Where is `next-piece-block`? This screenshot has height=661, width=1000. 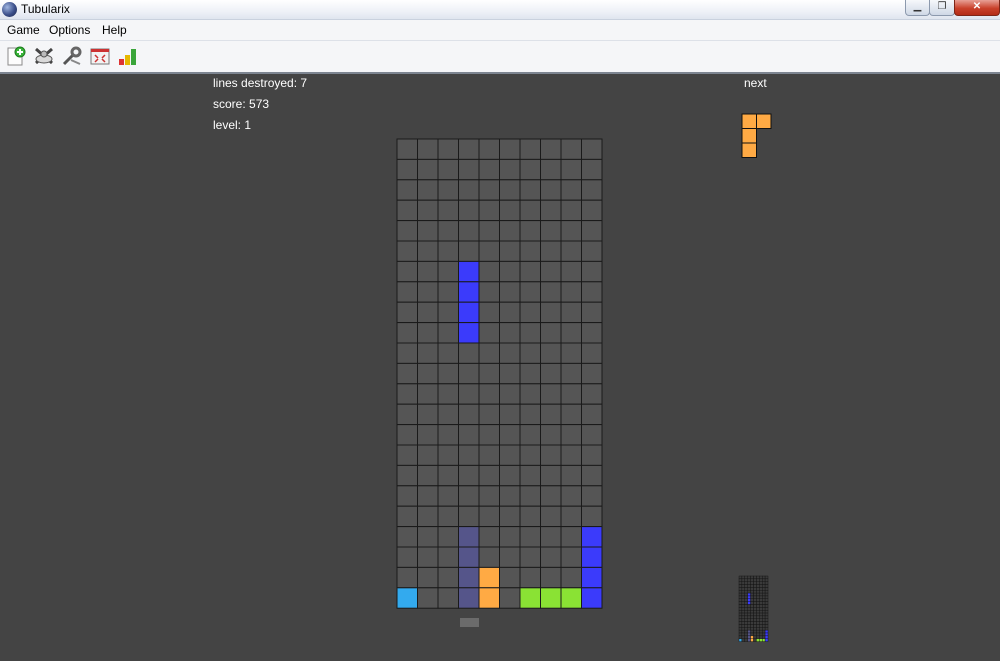 next-piece-block is located at coordinates (749, 150).